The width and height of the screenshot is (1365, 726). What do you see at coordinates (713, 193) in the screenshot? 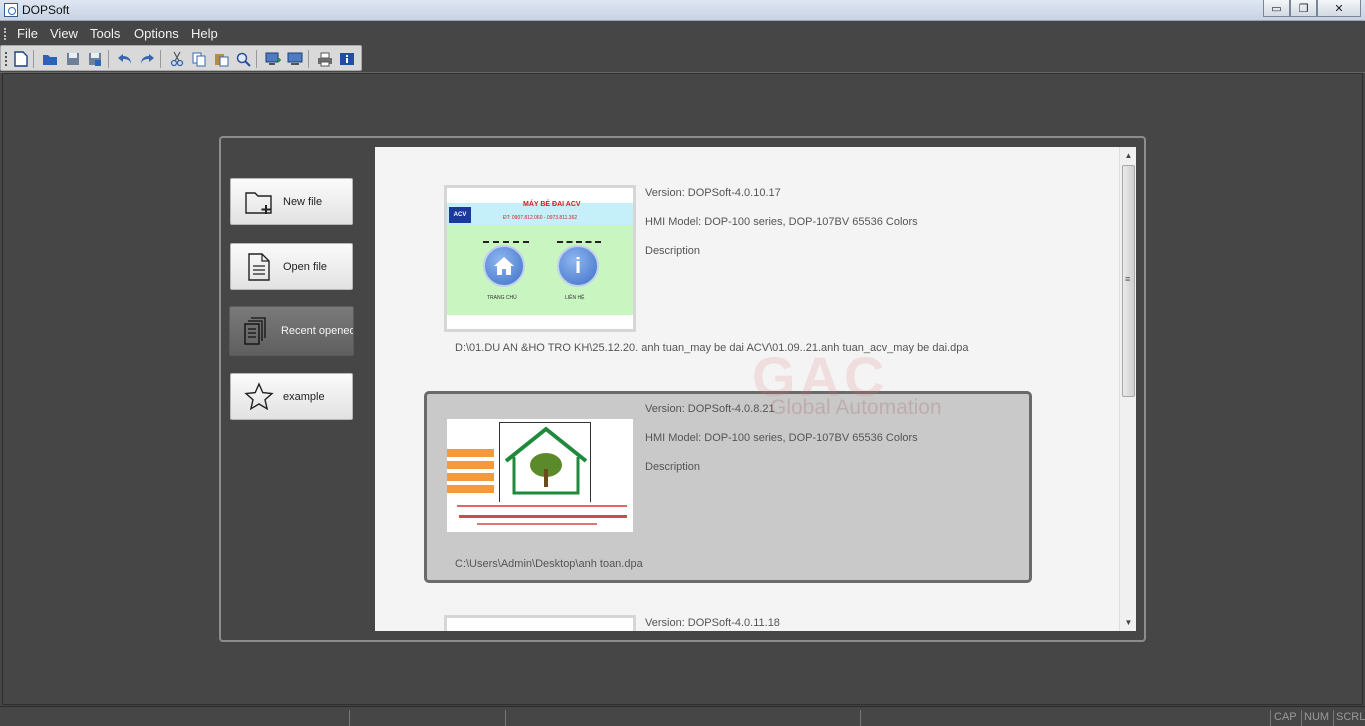
I see `file-version: Version: DOPSoft-4.0.10.17` at bounding box center [713, 193].